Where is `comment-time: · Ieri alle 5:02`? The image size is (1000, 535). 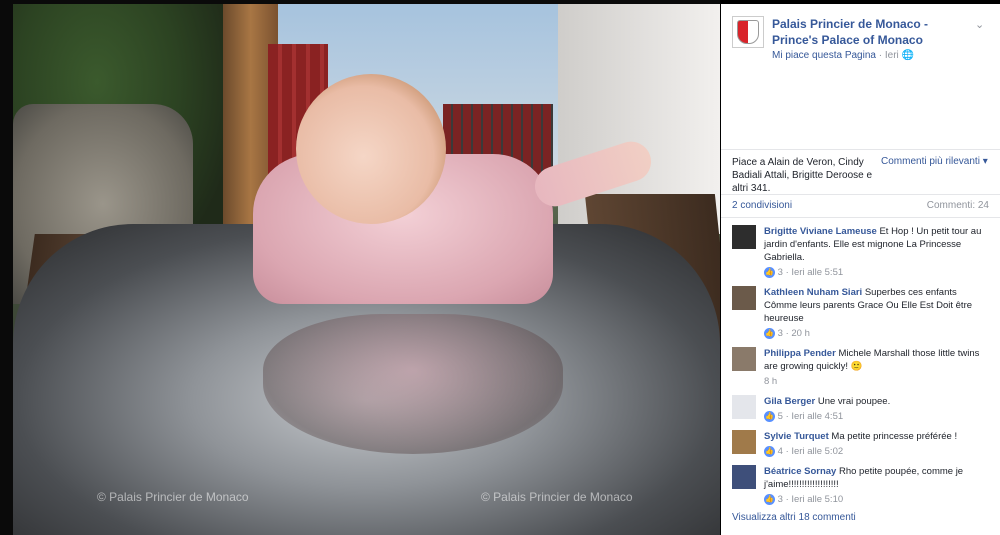
comment-time: · Ieri alle 5:02 is located at coordinates (815, 451).